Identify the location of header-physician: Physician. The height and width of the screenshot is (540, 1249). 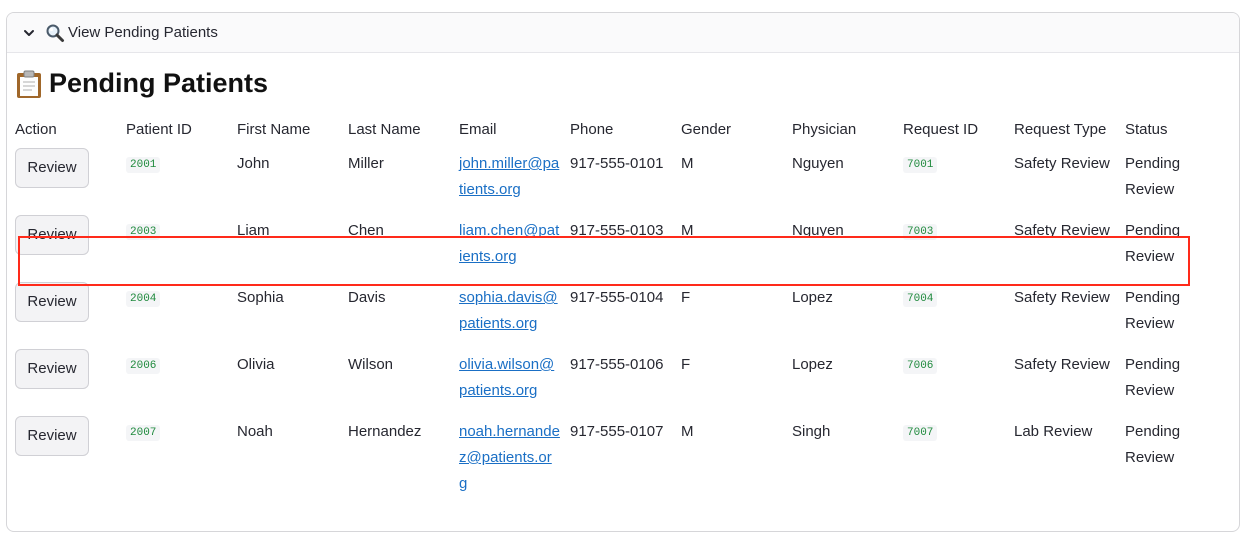
(824, 129).